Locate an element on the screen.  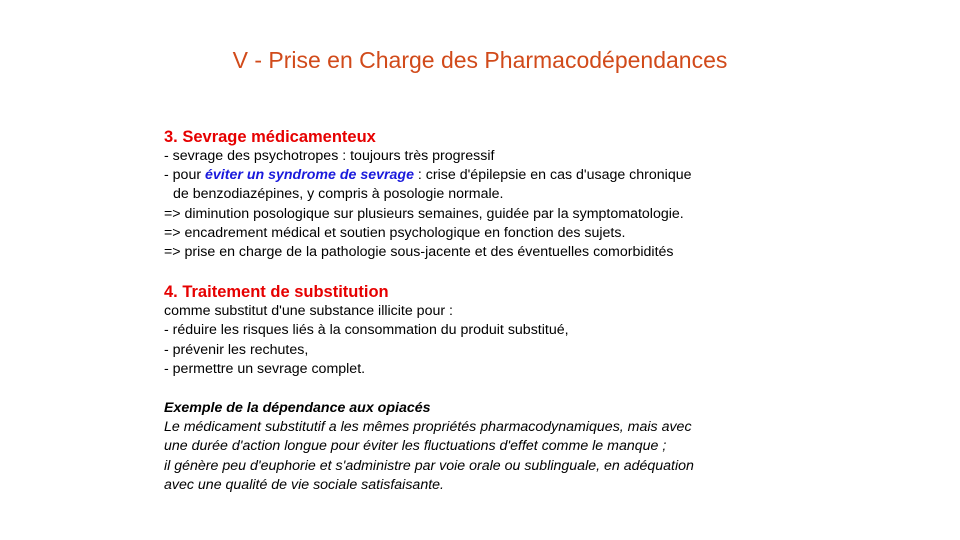
example-heading: Exemple de la dépendance aux opiacés is located at coordinates (297, 408).